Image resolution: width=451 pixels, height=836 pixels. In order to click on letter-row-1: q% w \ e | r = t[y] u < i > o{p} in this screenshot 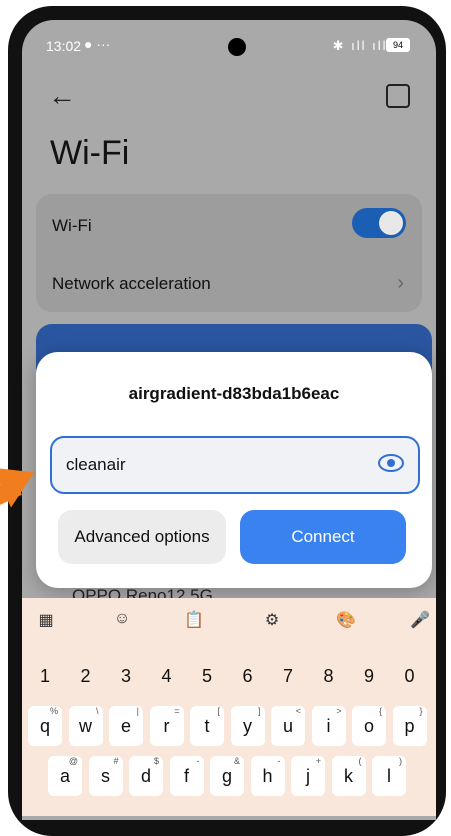, I will do `click(229, 728)`.